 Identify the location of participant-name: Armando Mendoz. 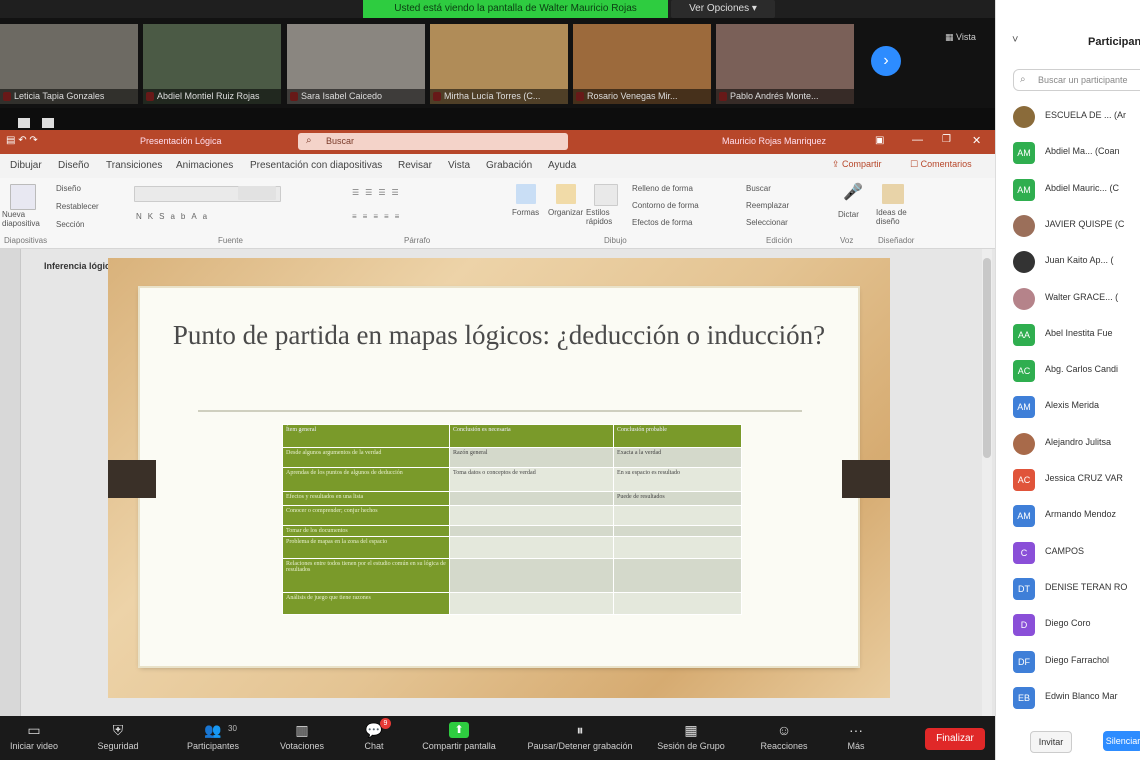
(1081, 514).